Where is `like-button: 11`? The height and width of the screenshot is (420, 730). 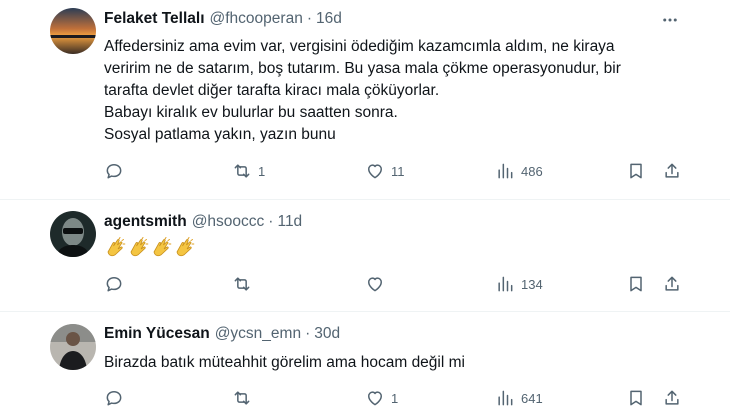 like-button: 11 is located at coordinates (385, 171).